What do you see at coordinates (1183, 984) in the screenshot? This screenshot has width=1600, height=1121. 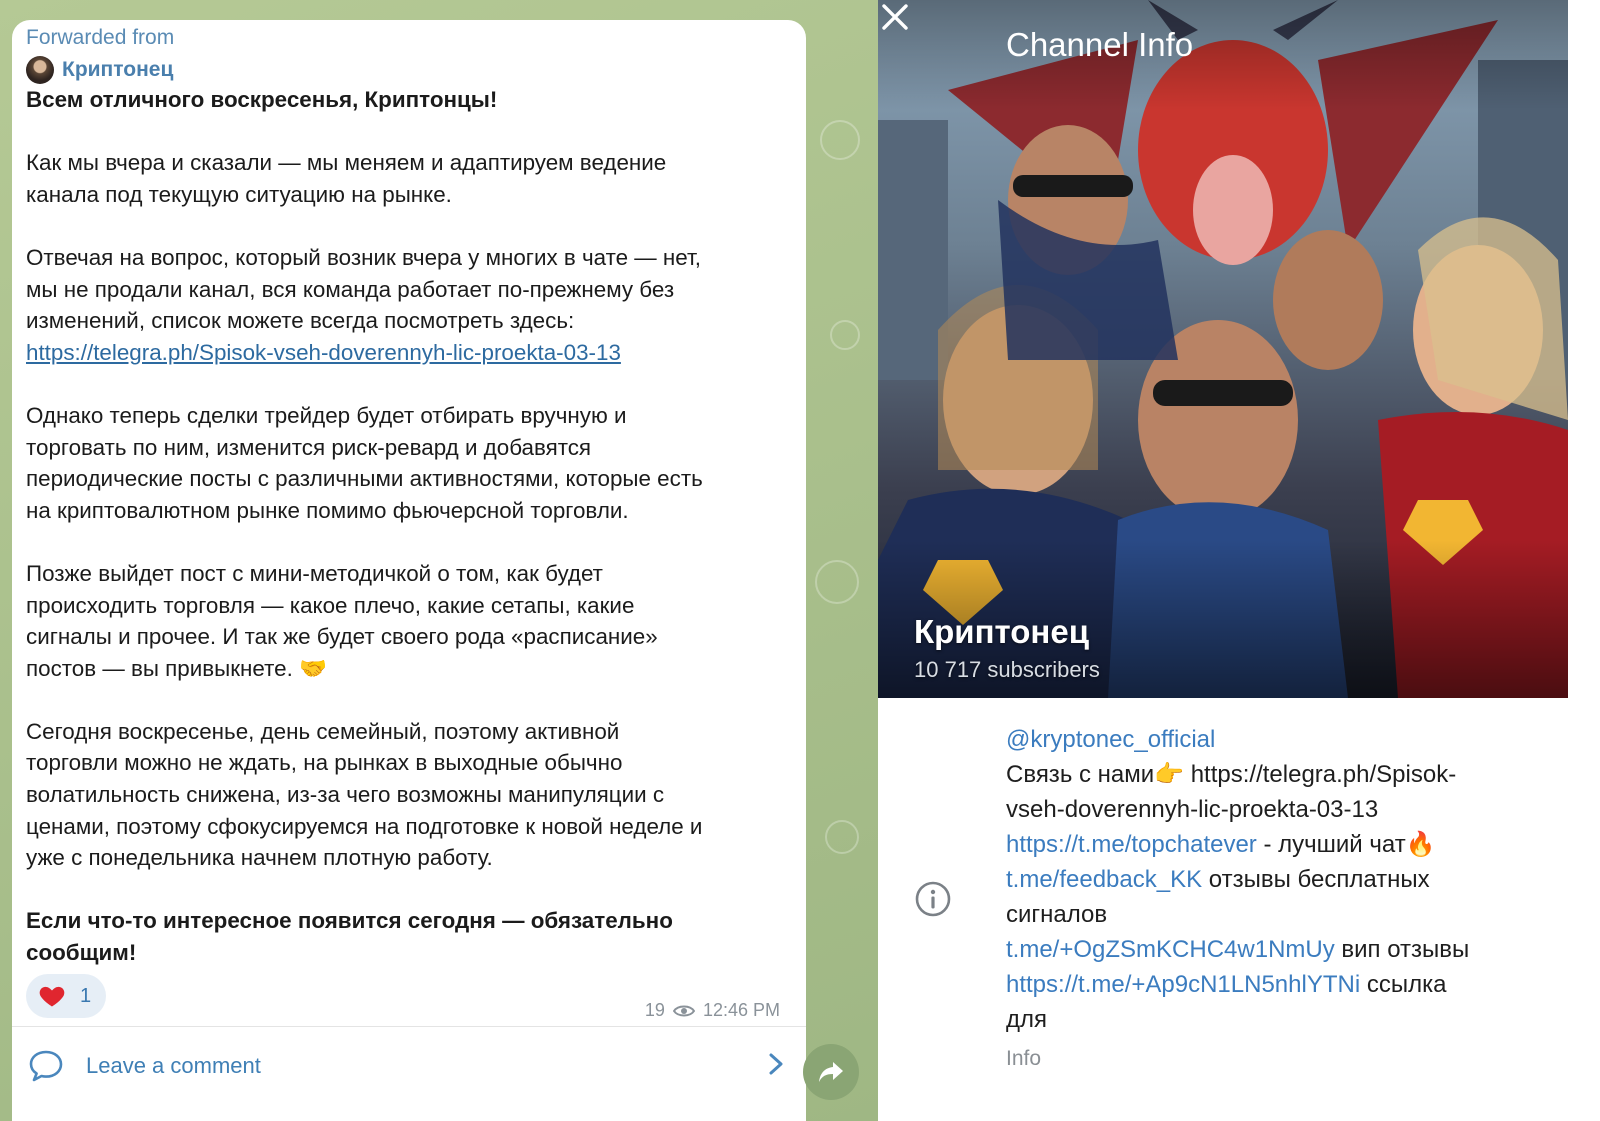 I see `invite-link: https://t.me/+Ap9cN1LN5nhlYTNi` at bounding box center [1183, 984].